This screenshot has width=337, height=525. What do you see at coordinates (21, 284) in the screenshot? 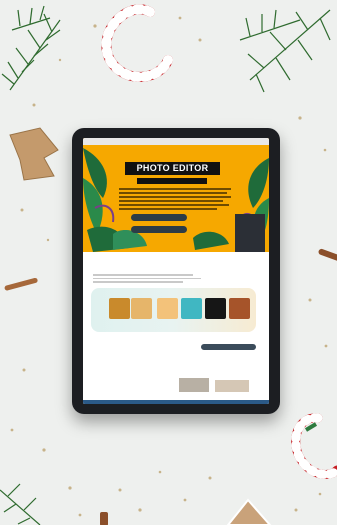
I see `cinnamon-stick-left` at bounding box center [21, 284].